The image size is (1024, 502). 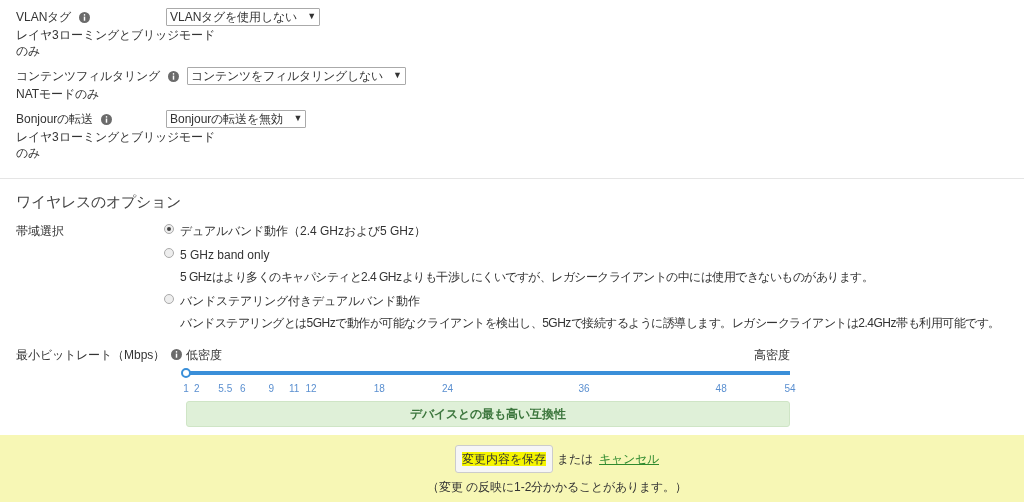 What do you see at coordinates (772, 355) in the screenshot?
I see `high-density-label: 高密度` at bounding box center [772, 355].